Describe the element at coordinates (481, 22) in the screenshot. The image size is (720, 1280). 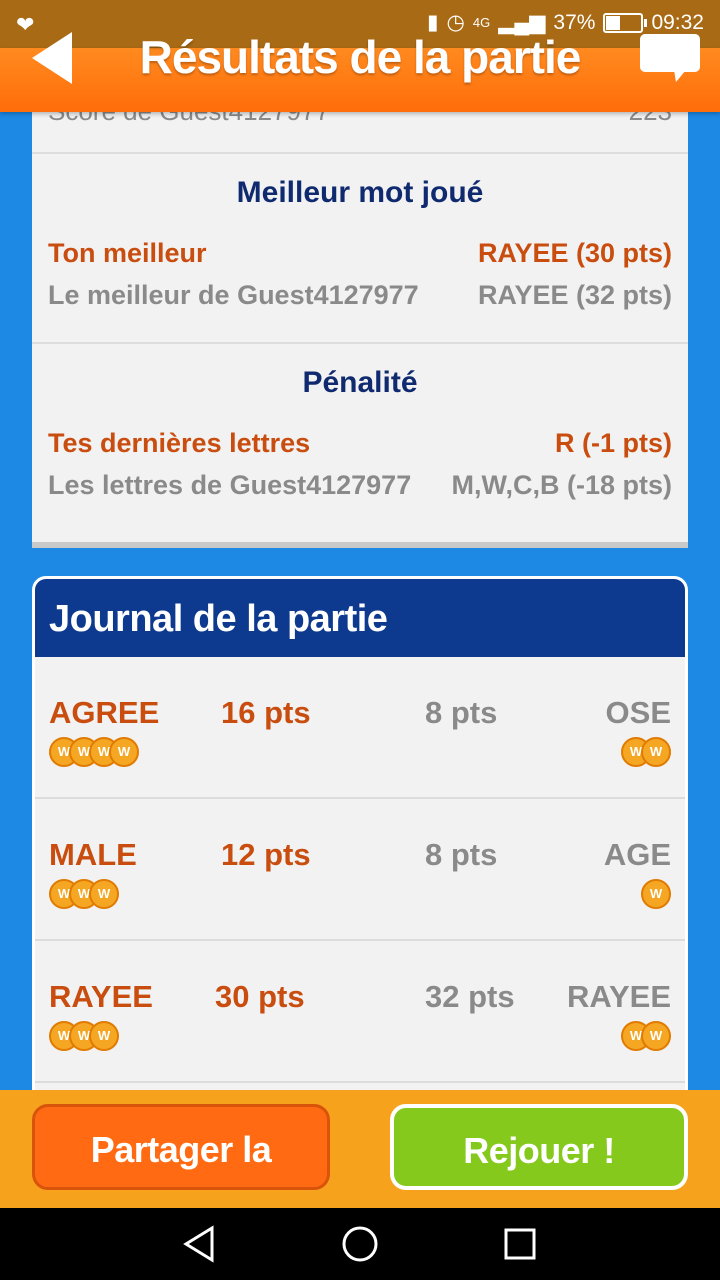
I see `network-label: 4G` at that location.